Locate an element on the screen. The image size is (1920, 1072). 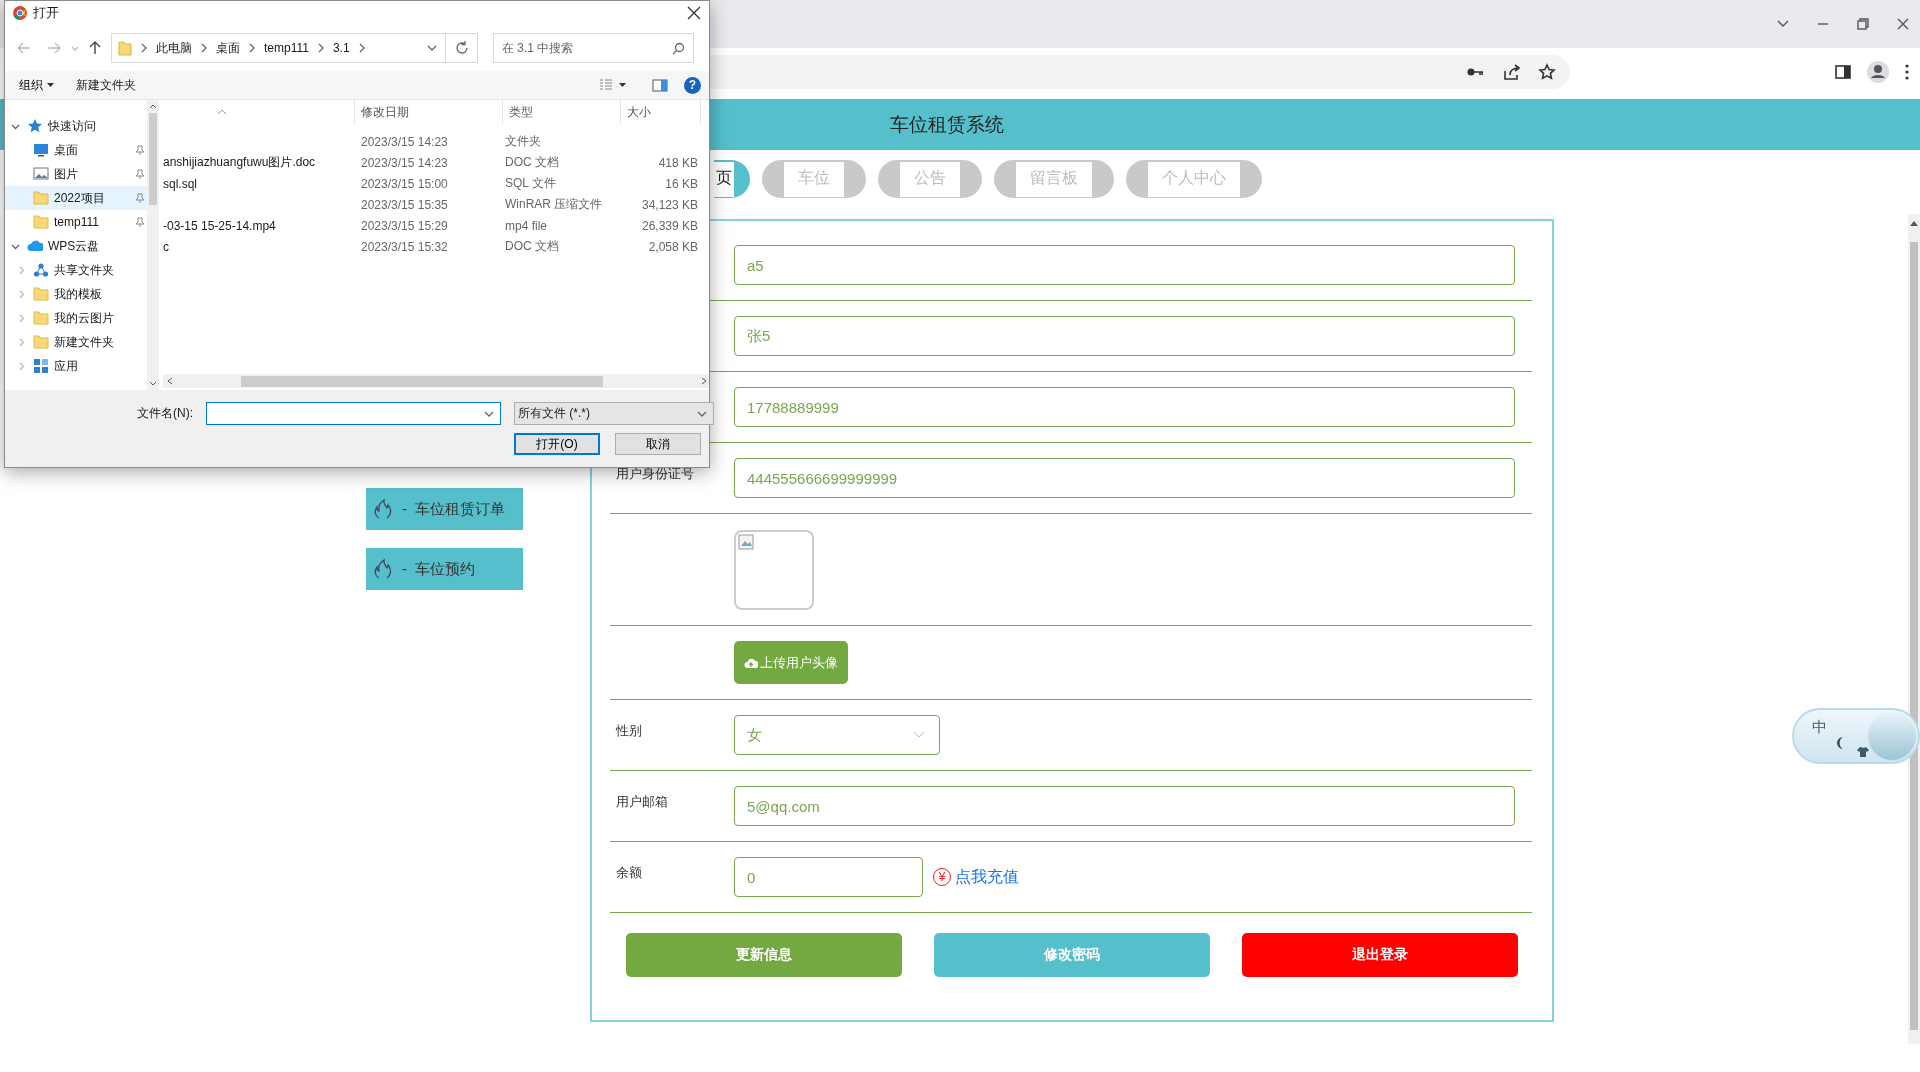
tree-item: 桌面 is located at coordinates (76, 150).